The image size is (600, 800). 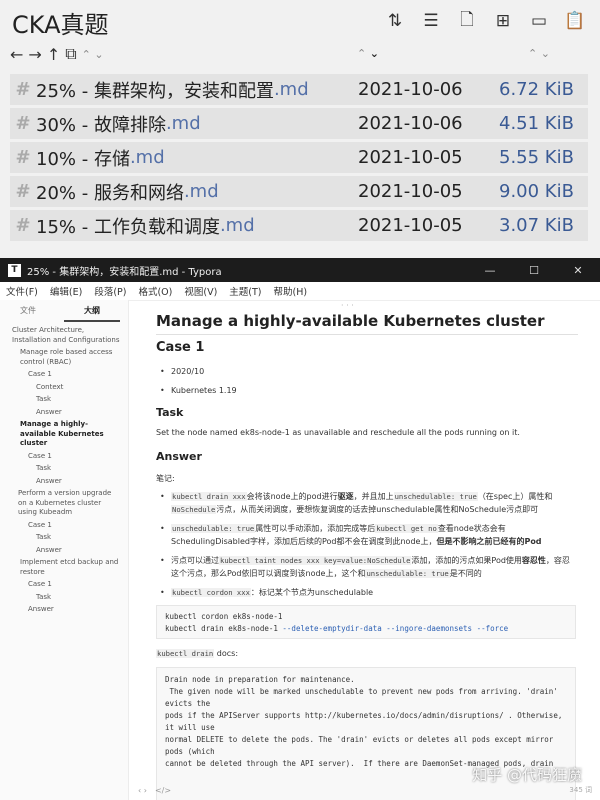 What do you see at coordinates (300, 270) in the screenshot?
I see `title-bar: T 25% - 集群架构，安装和配置.md - Typora — ☐ ✕` at bounding box center [300, 270].